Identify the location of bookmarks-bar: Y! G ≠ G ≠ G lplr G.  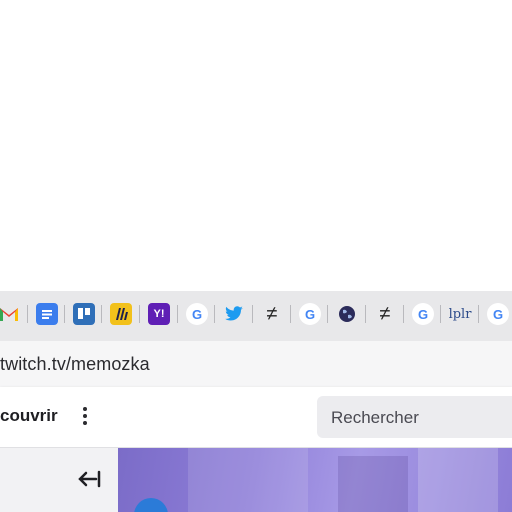
(256, 316).